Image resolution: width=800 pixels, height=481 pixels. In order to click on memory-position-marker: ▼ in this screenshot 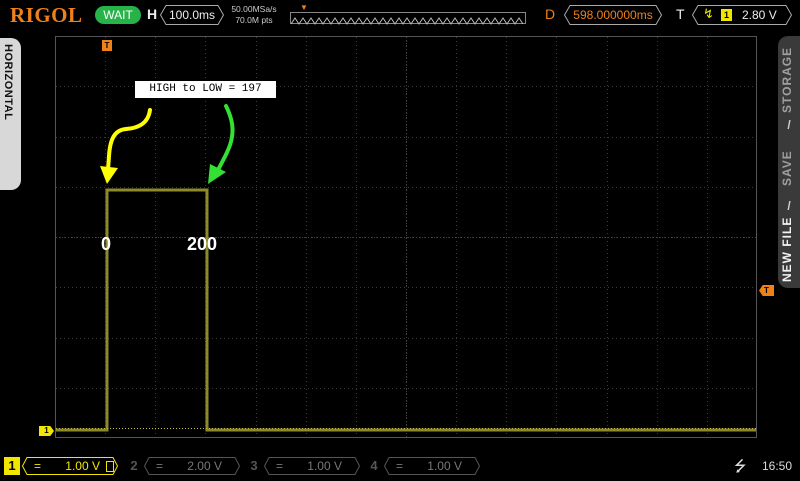, I will do `click(304, 7)`.